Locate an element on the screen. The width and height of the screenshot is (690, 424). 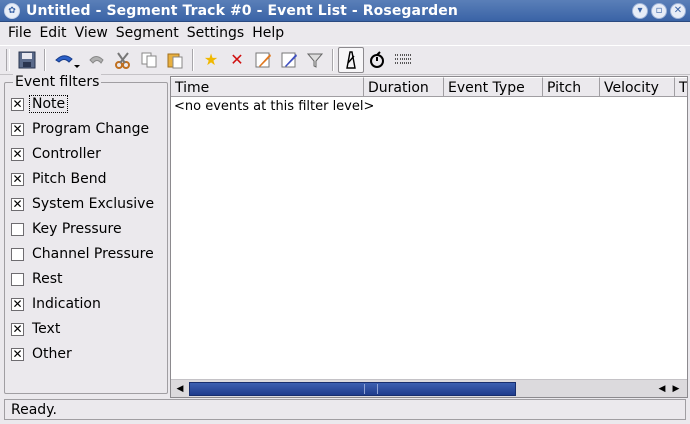
menu-settings: Settings is located at coordinates (215, 33).